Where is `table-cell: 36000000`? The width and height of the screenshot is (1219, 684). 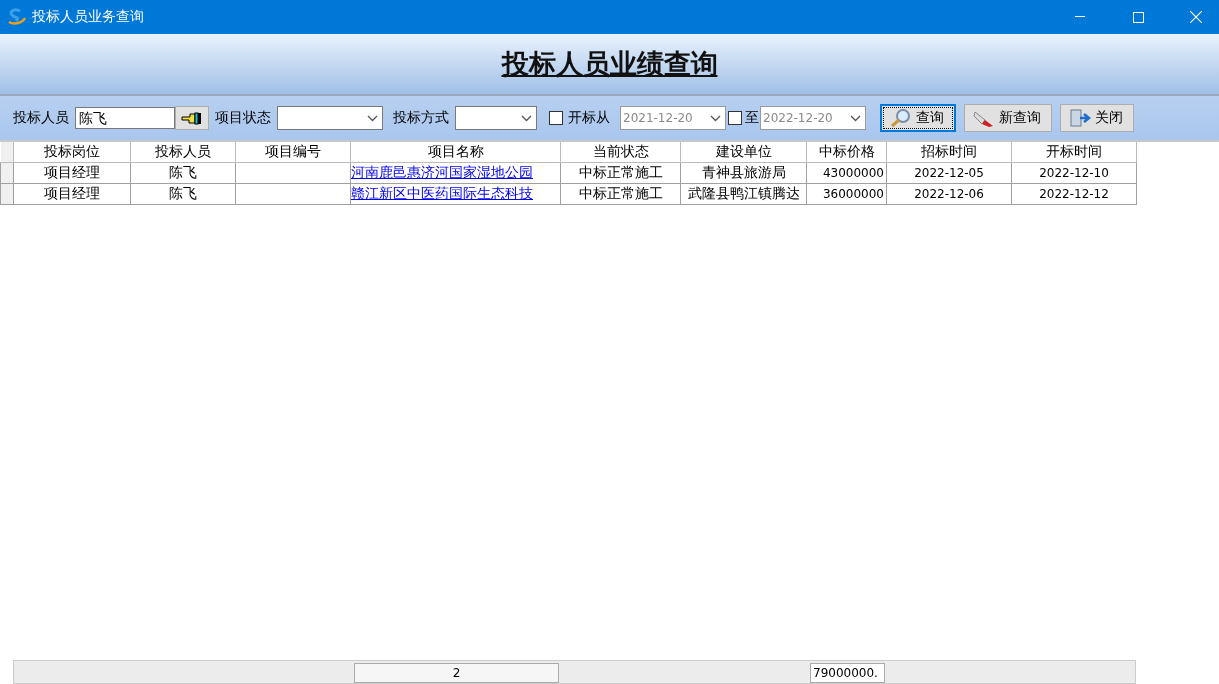 table-cell: 36000000 is located at coordinates (846, 194).